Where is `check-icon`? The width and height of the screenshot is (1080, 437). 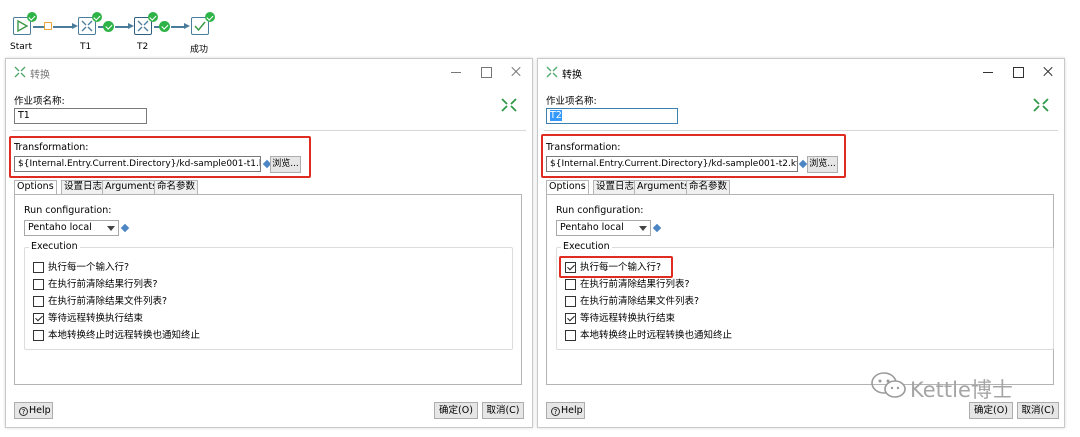 check-icon is located at coordinates (200, 26).